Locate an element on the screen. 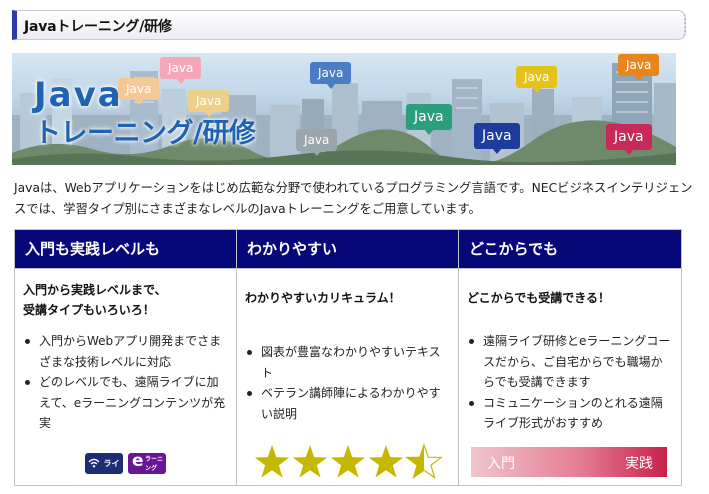  elearning-badge-label: ラーニング is located at coordinates (154, 464).